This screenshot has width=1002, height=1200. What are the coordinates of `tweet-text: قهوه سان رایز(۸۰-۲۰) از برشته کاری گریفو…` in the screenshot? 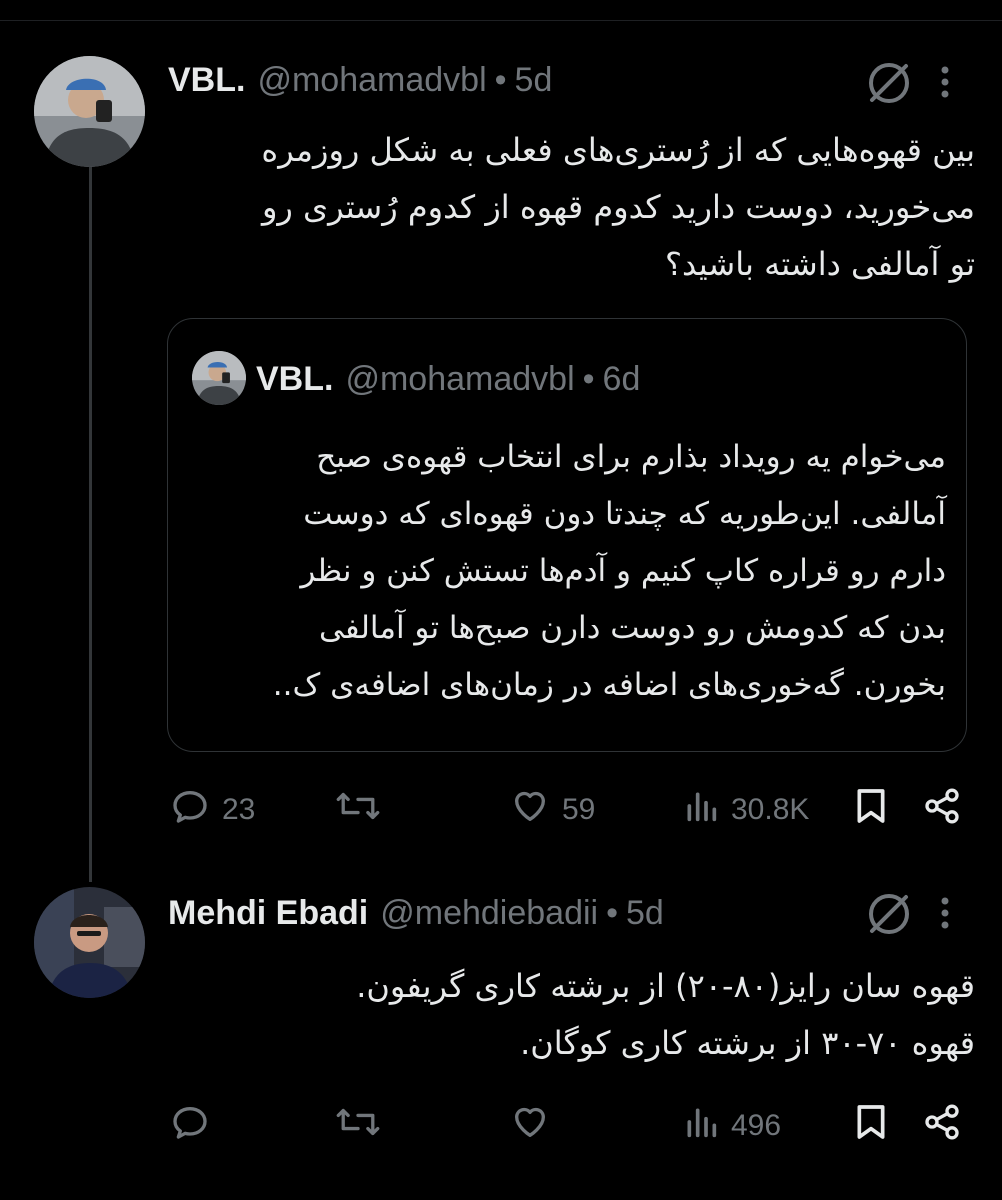 It's located at (665, 1014).